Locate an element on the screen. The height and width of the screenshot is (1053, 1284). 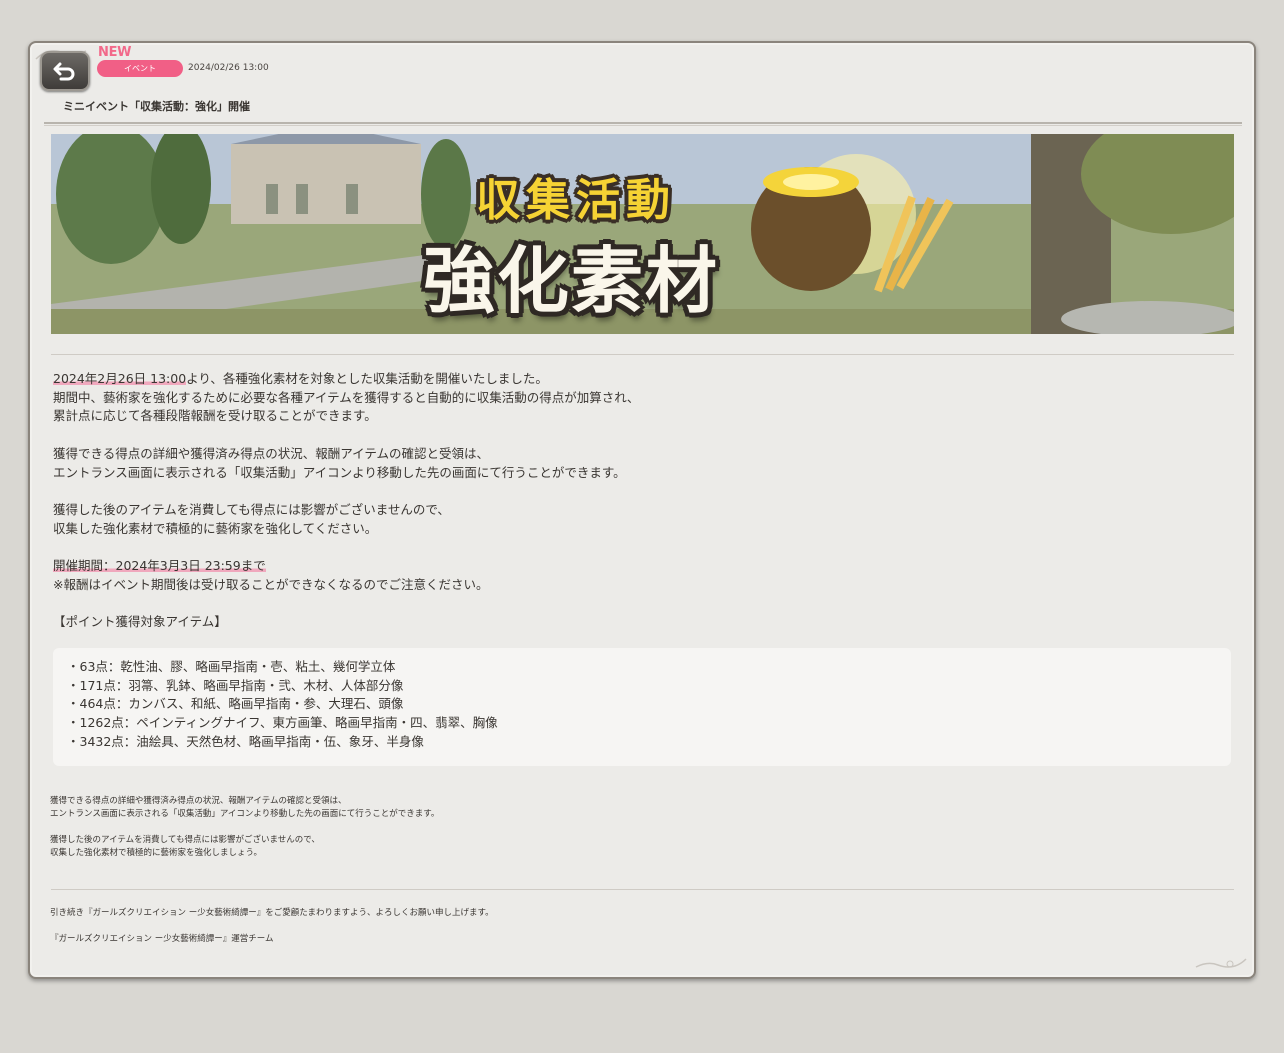
body-text: 獲得した後のアイテムを消費しても得点には影響がございませんので、 is located at coordinates (251, 509).